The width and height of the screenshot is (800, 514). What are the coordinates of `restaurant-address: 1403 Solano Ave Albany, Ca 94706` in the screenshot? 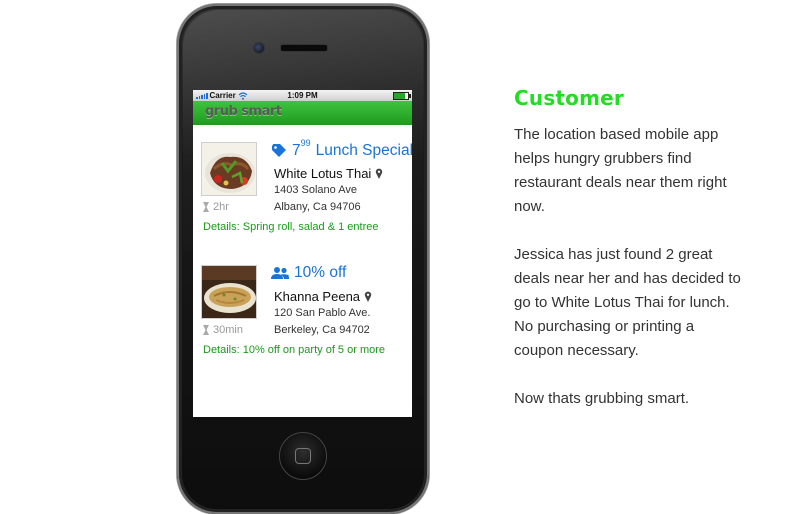 It's located at (317, 199).